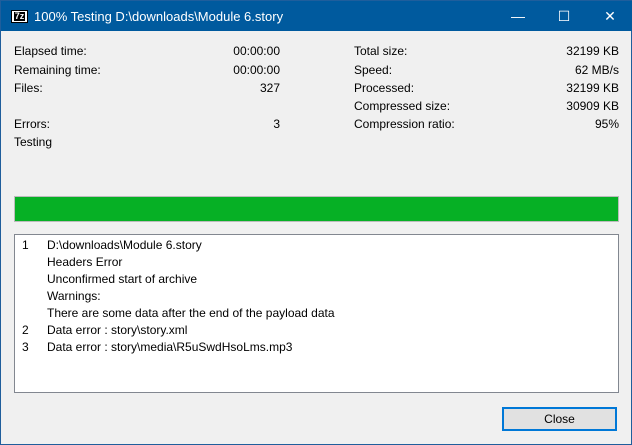 This screenshot has width=632, height=445. Describe the element at coordinates (606, 124) in the screenshot. I see `compression-ratio-value: 95%` at that location.